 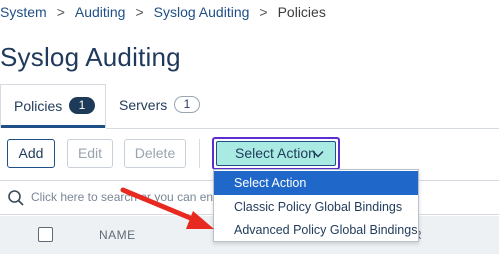 What do you see at coordinates (187, 104) in the screenshot?
I see `tab-servers-count-badge: 1` at bounding box center [187, 104].